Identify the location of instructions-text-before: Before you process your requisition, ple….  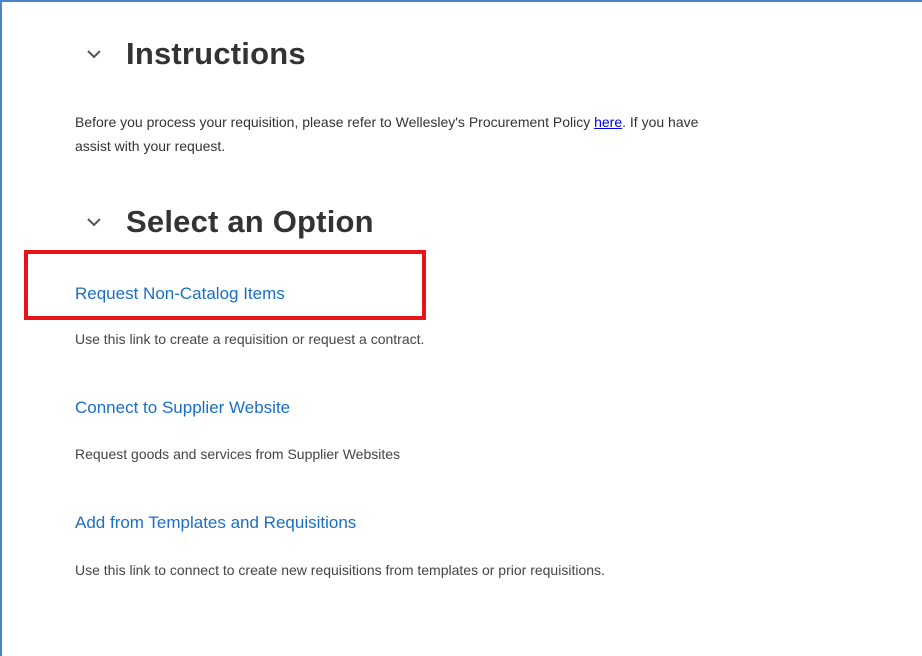
(335, 122).